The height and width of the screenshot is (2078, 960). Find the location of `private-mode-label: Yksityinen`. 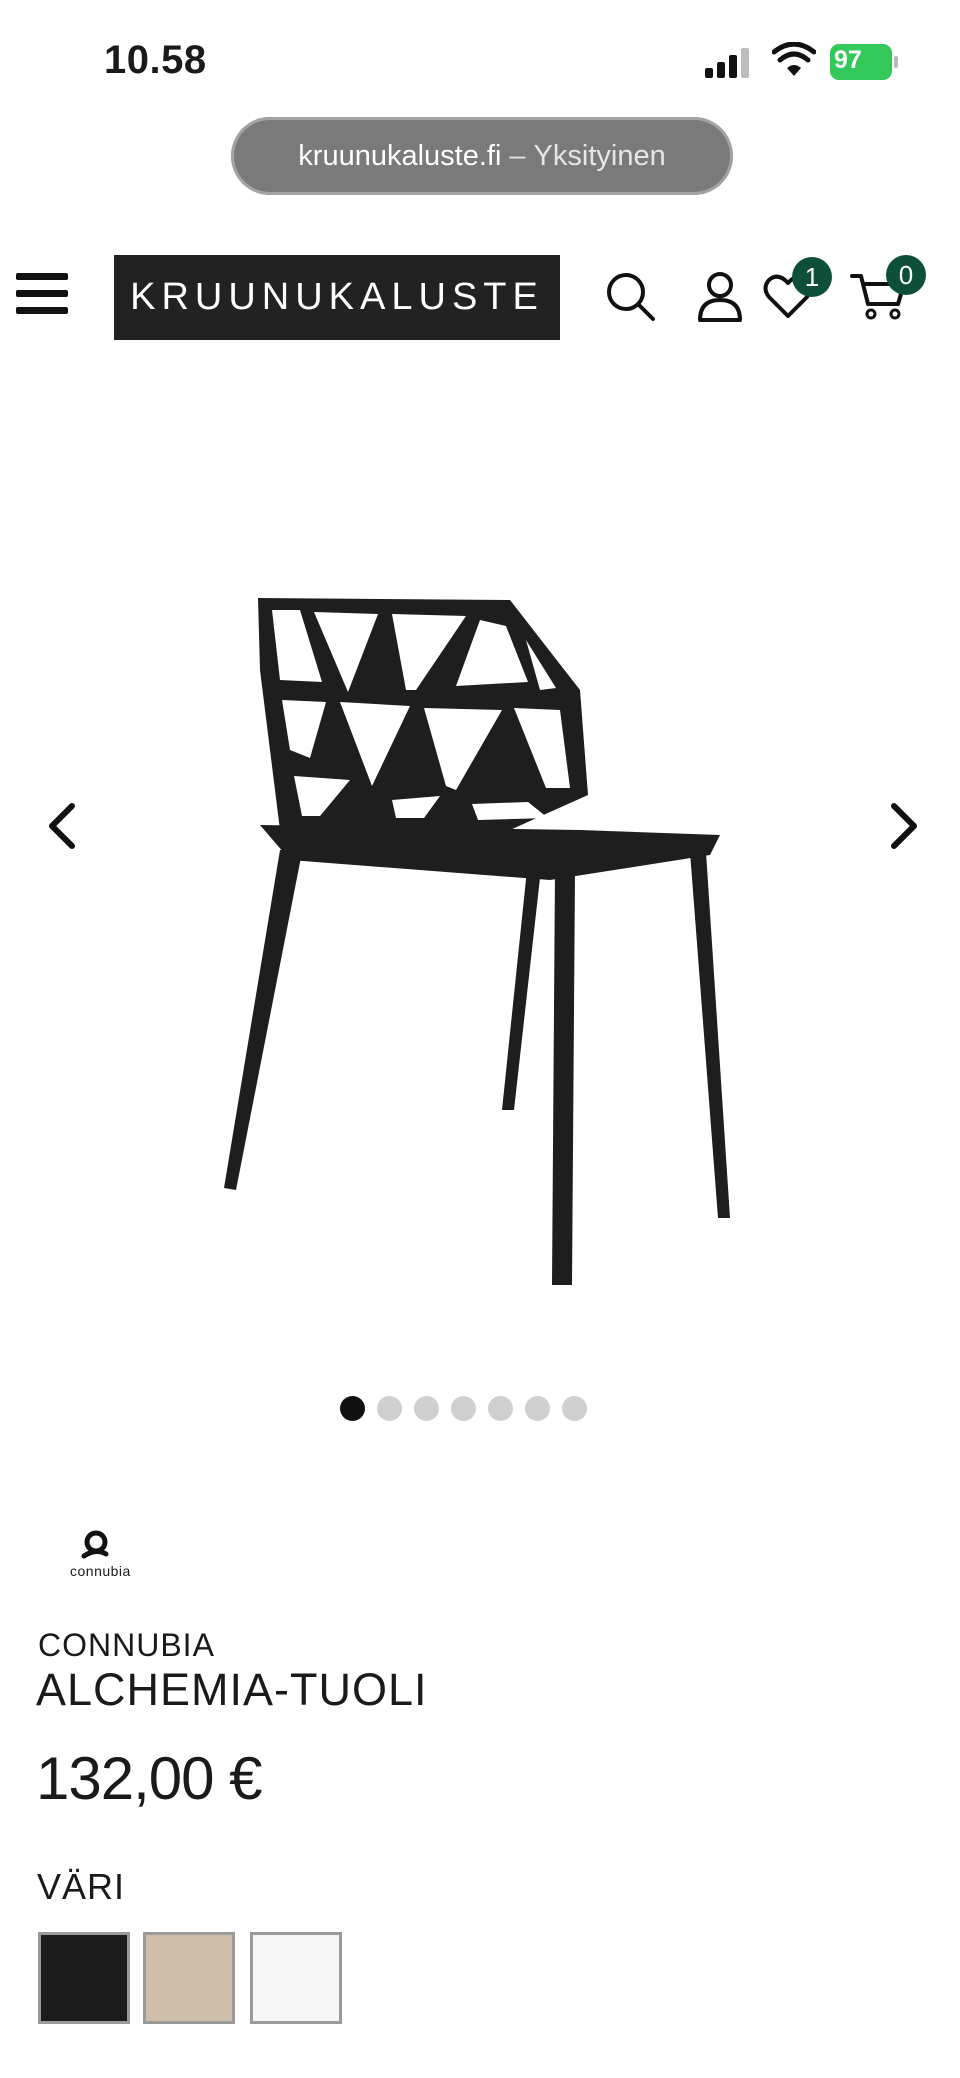

private-mode-label: Yksityinen is located at coordinates (599, 155).